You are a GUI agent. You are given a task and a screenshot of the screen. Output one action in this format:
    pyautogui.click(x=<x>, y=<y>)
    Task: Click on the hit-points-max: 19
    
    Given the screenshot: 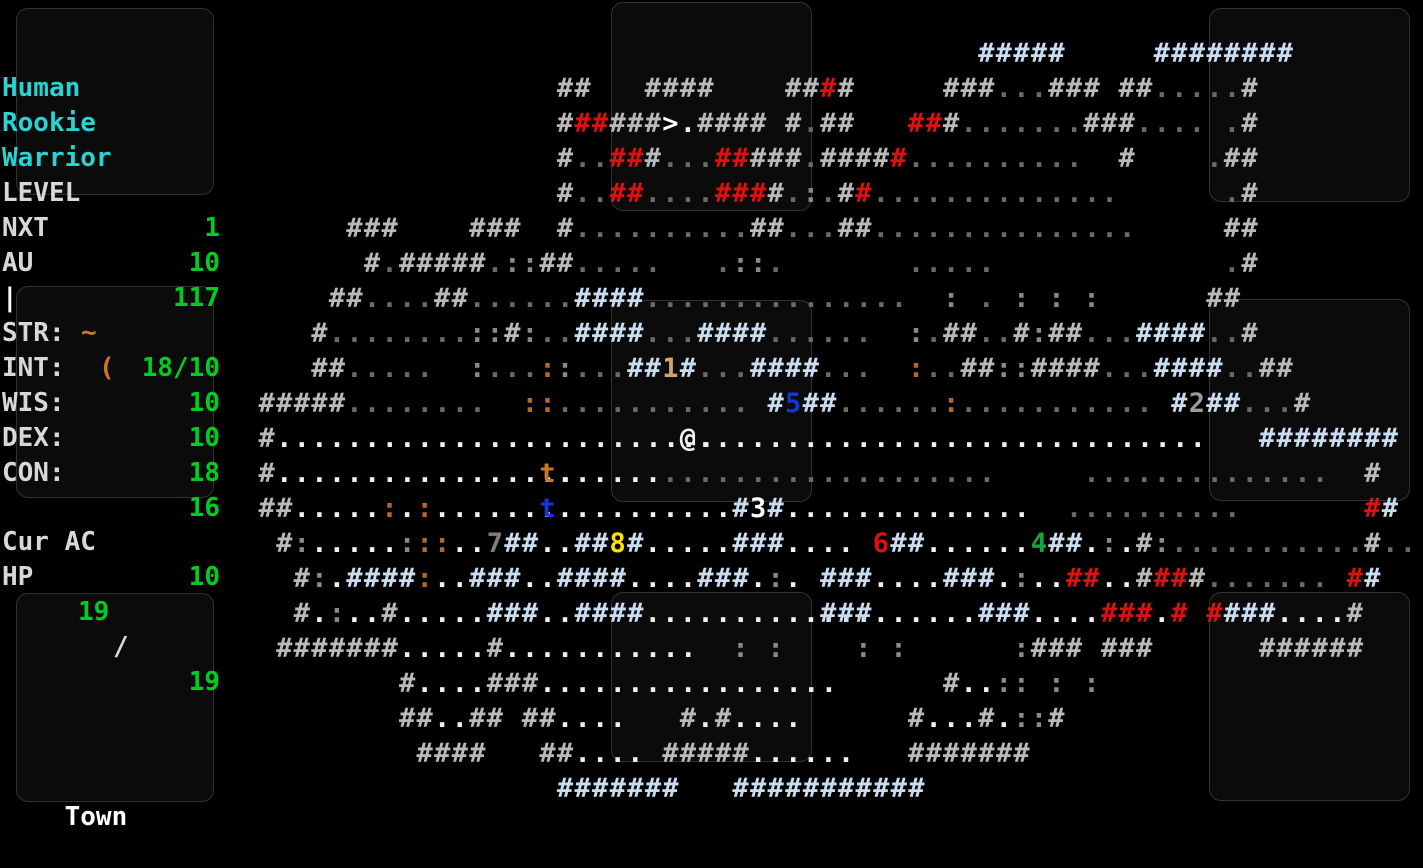 What is the action you would take?
    pyautogui.click(x=204, y=682)
    